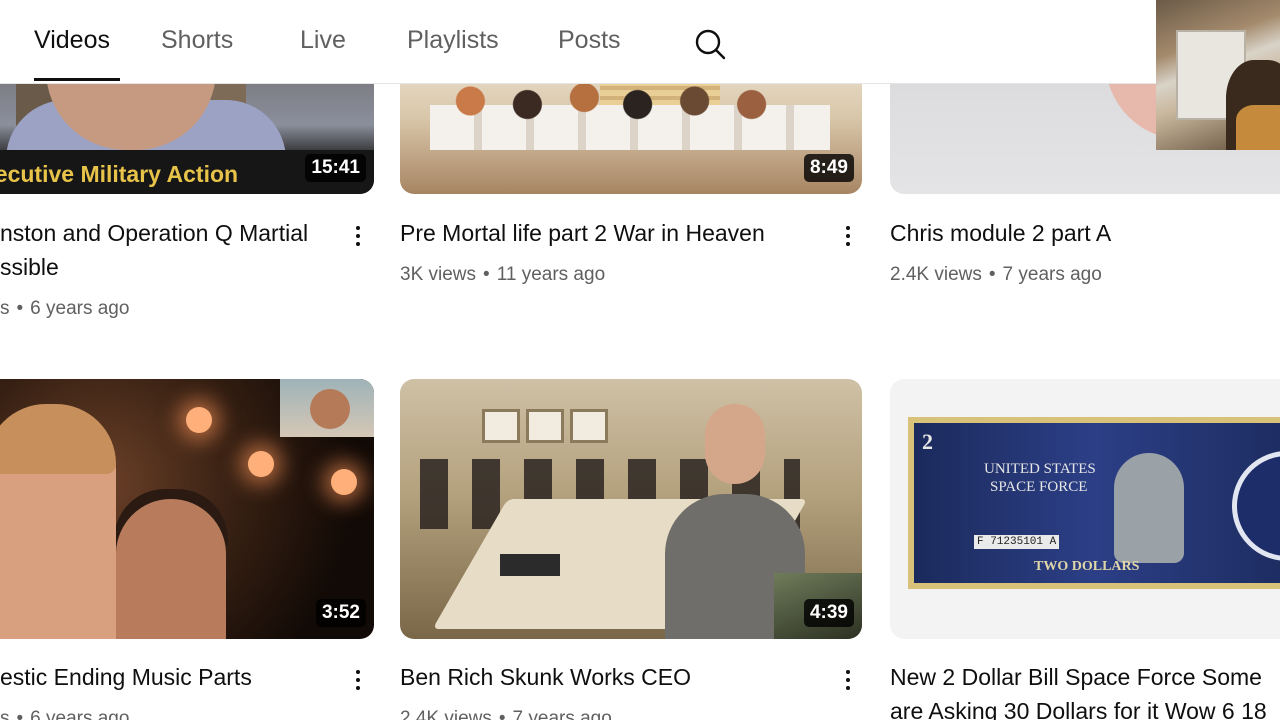 This screenshot has width=1280, height=720. Describe the element at coordinates (72, 44) in the screenshot. I see `tab-videos: Videos` at that location.